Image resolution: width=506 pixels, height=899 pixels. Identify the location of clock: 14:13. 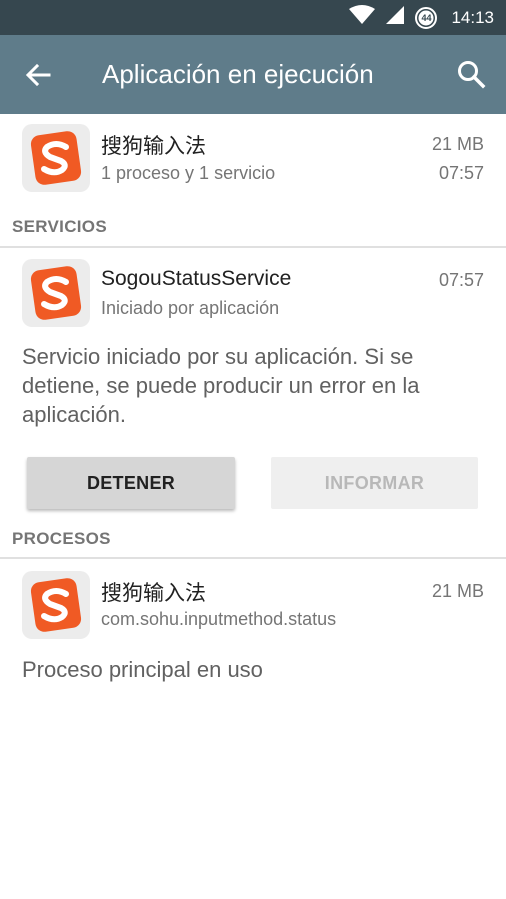
(472, 17).